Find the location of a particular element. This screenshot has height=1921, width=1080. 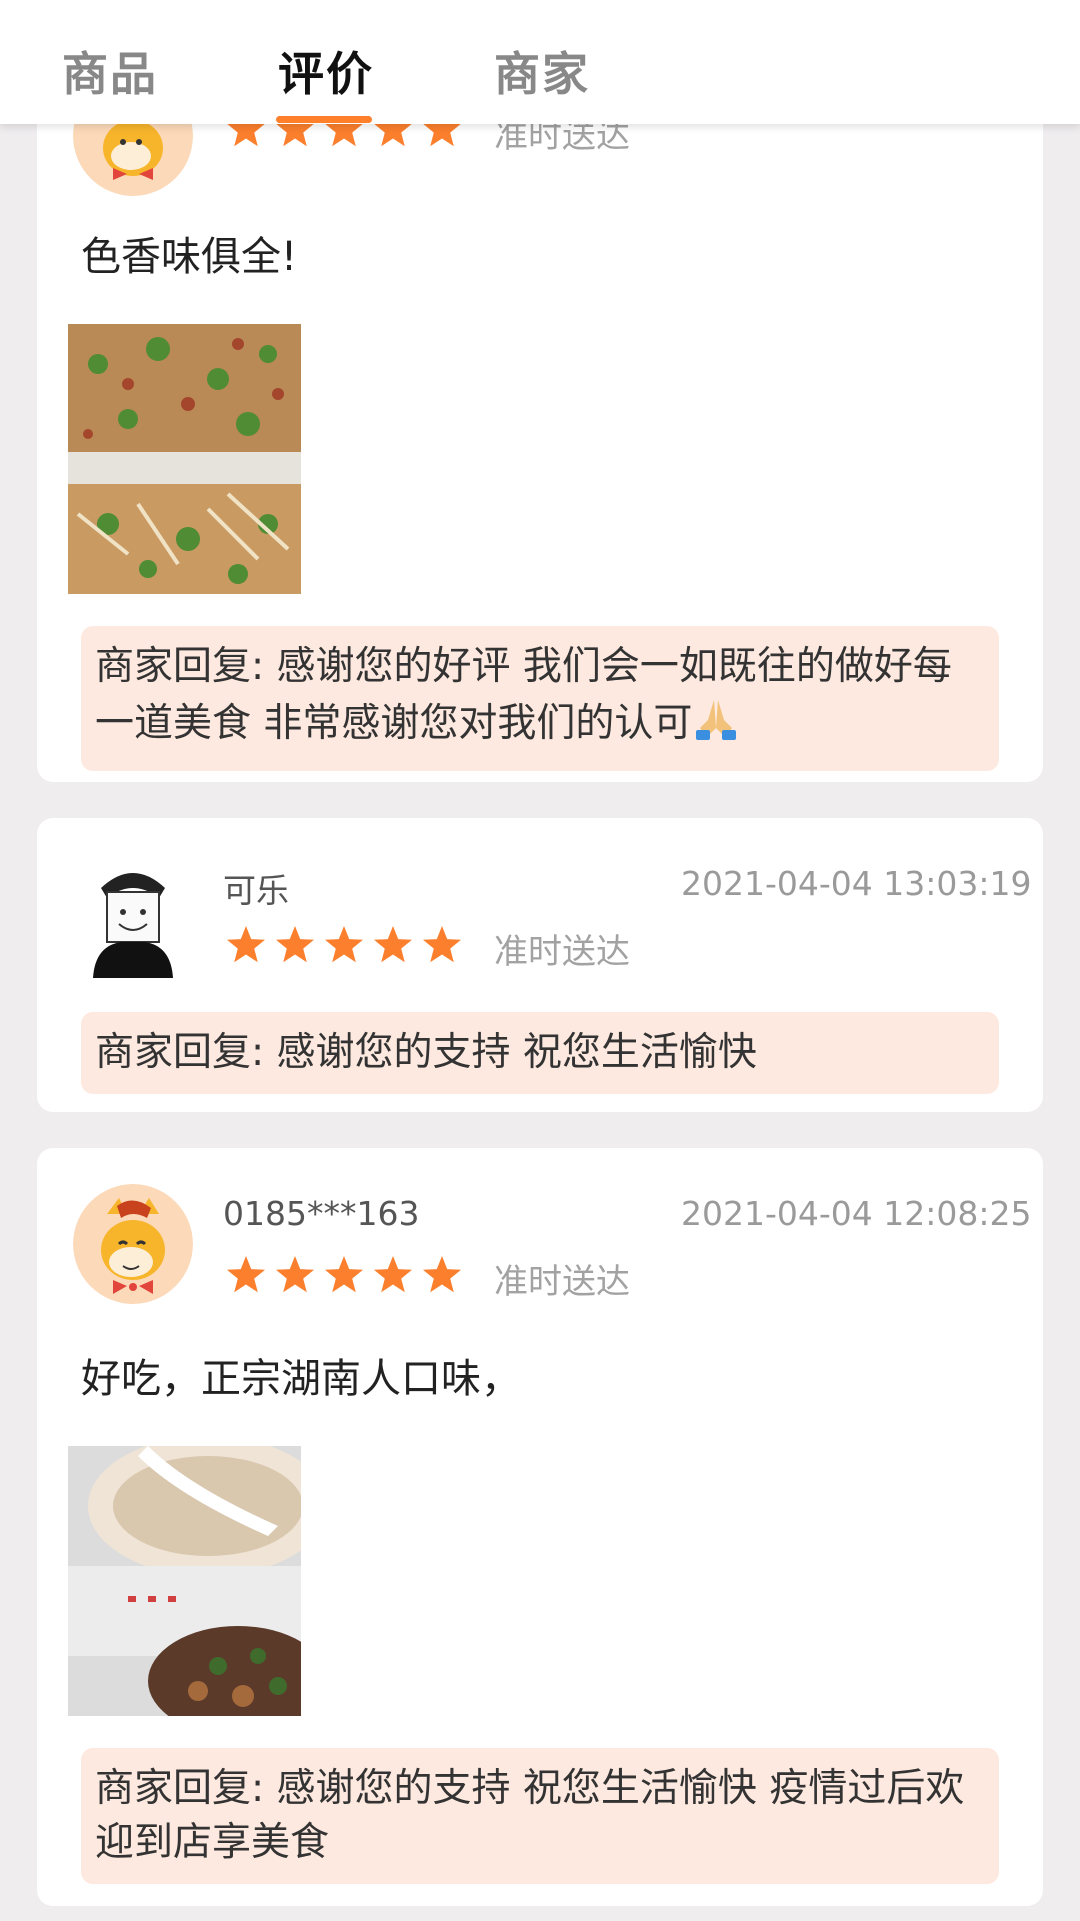

horse-mascot-icon is located at coordinates (133, 1244).